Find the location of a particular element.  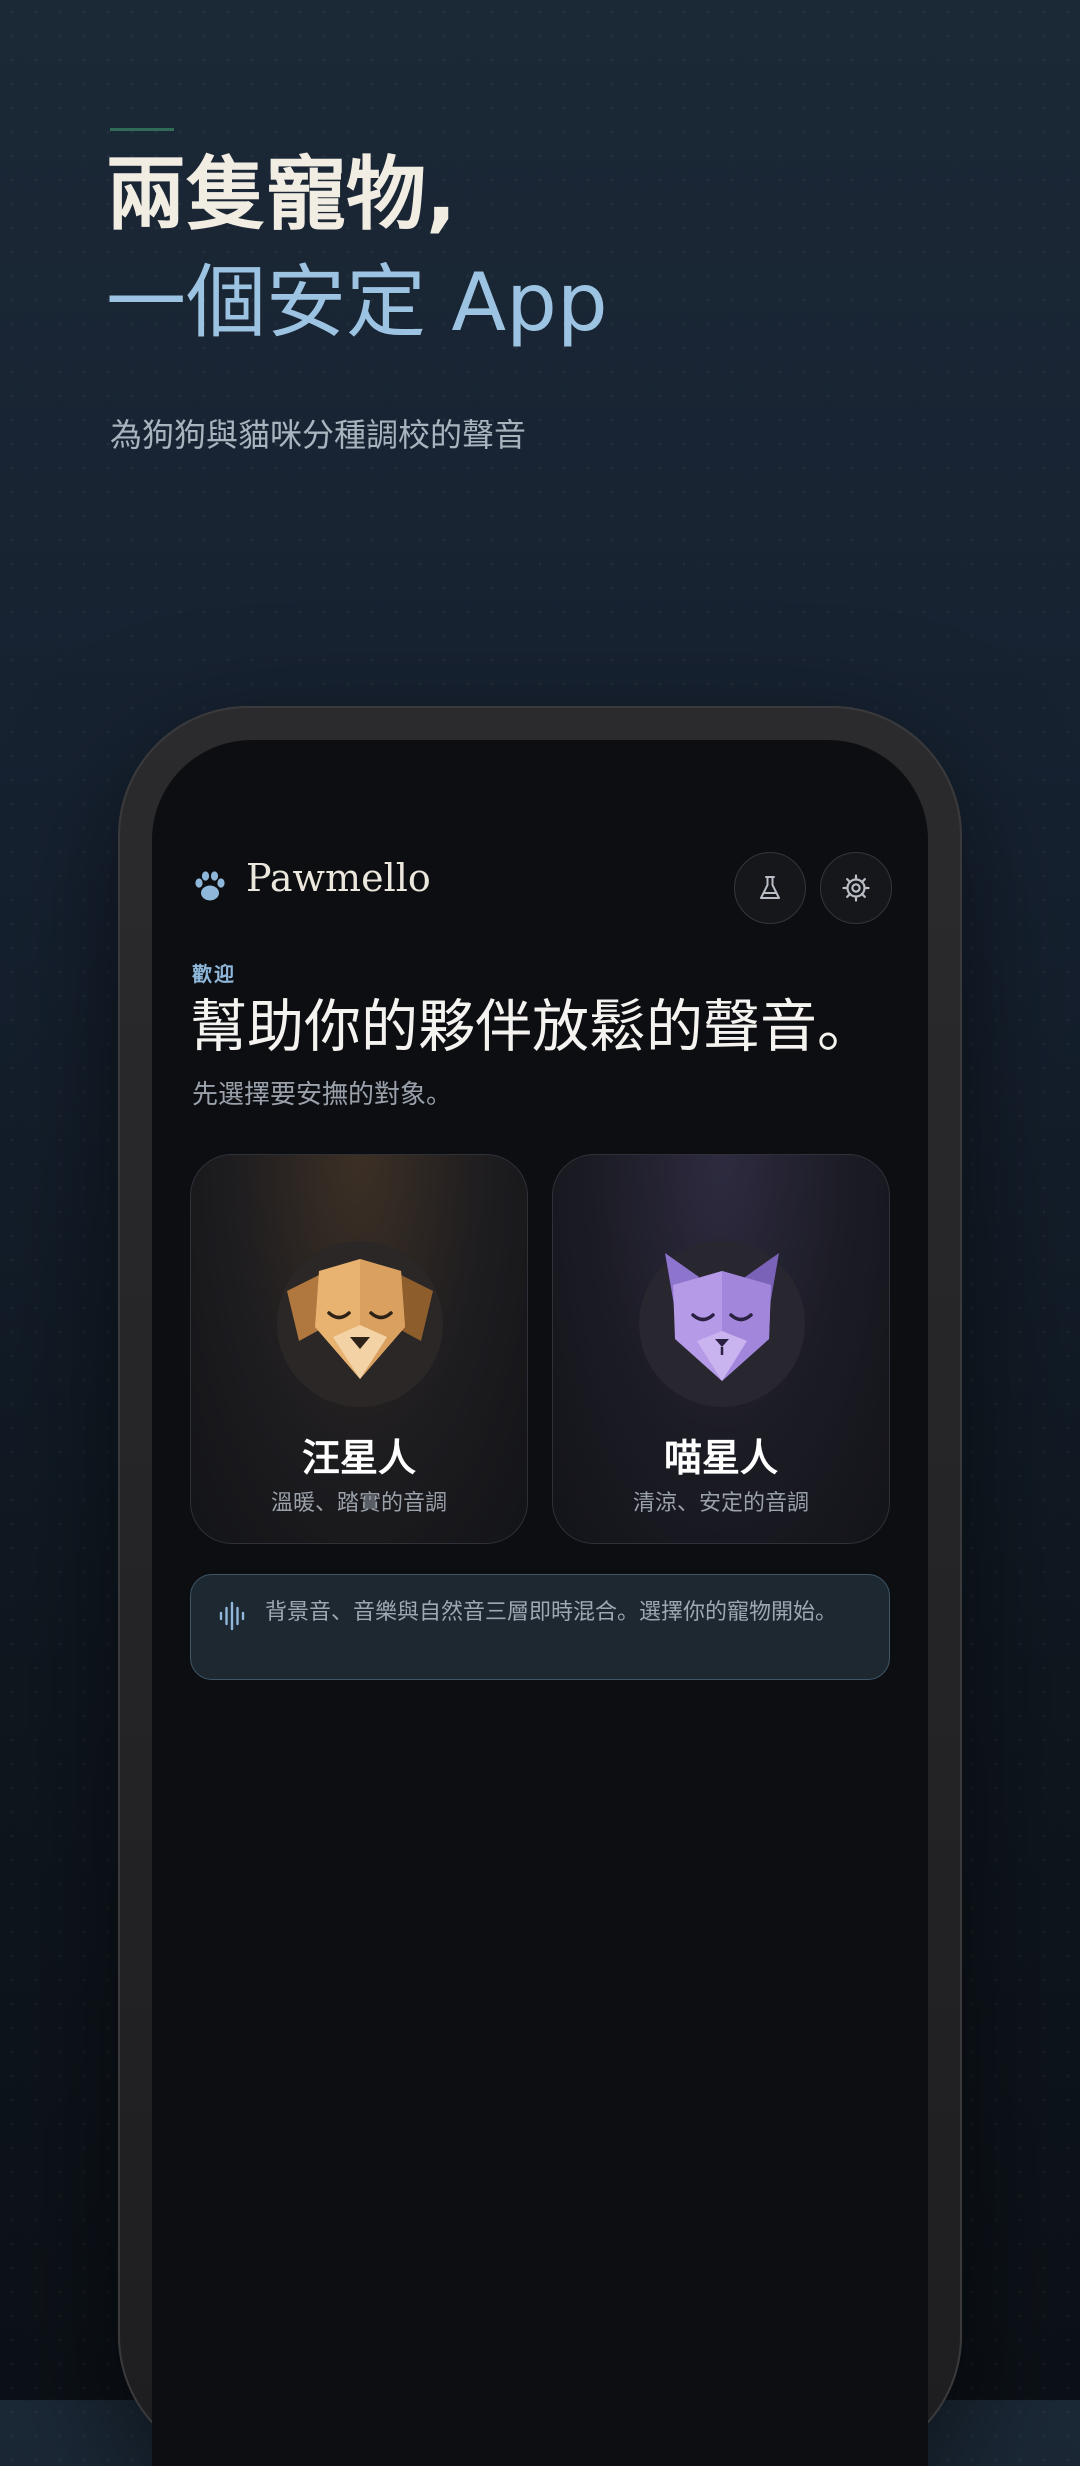

flask-icon is located at coordinates (770, 887).